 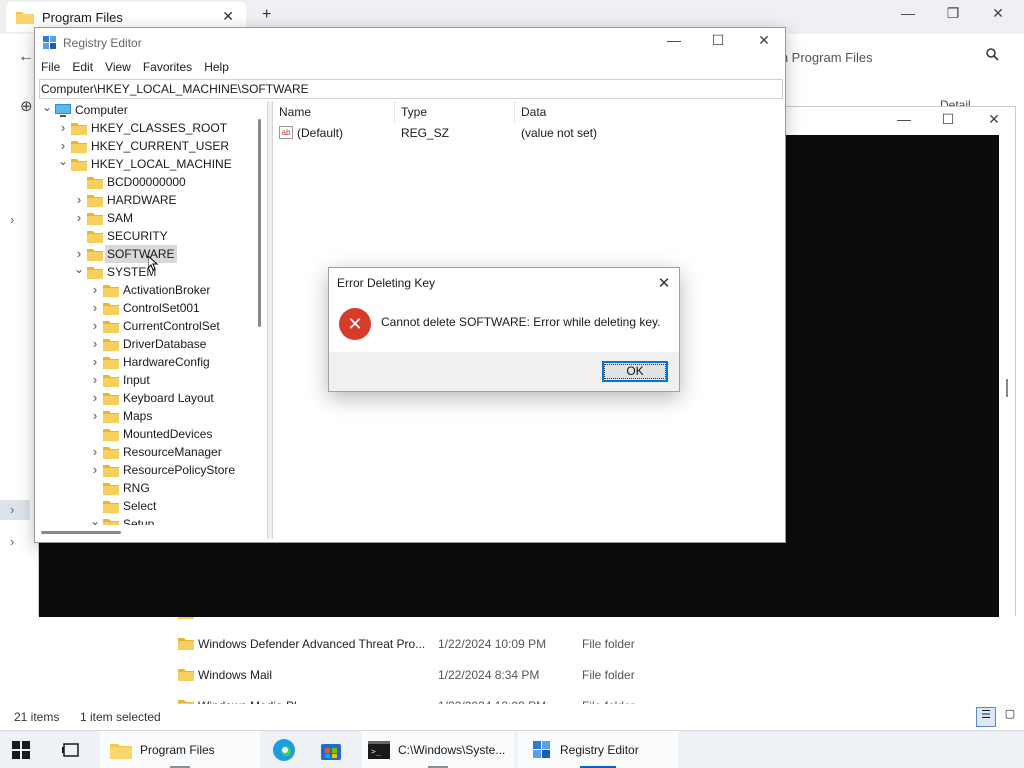 What do you see at coordinates (137, 236) in the screenshot?
I see `tree-node-label: SECURITY` at bounding box center [137, 236].